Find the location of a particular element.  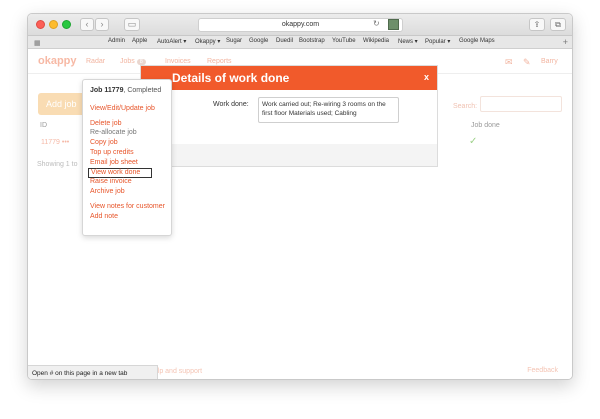

page-thumbnail-icon is located at coordinates (393, 24).